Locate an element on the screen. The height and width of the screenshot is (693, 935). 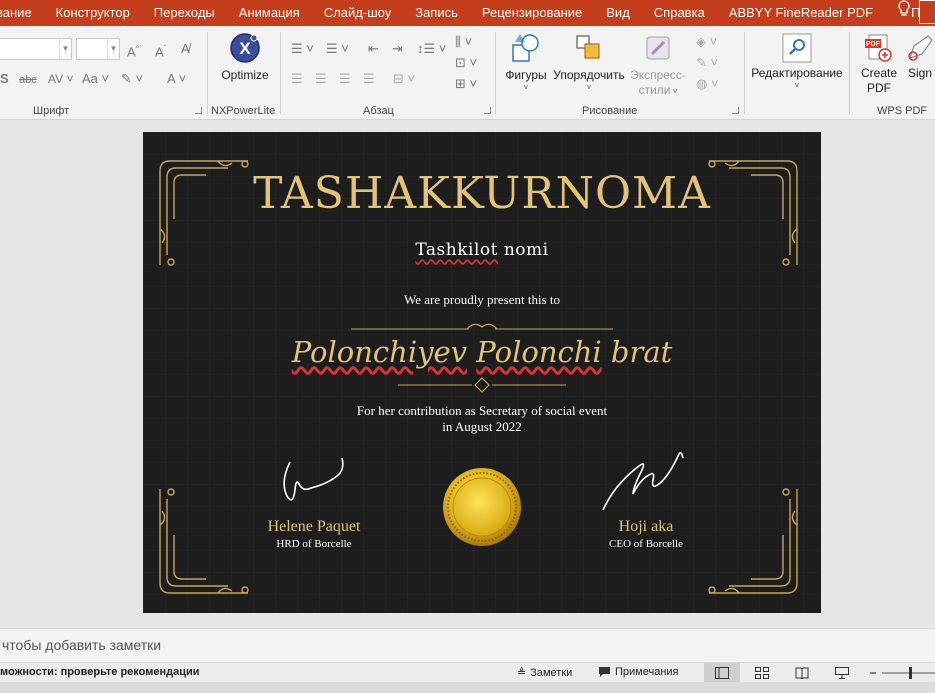
numbering-icon: ☰ ˅ is located at coordinates (337, 49).